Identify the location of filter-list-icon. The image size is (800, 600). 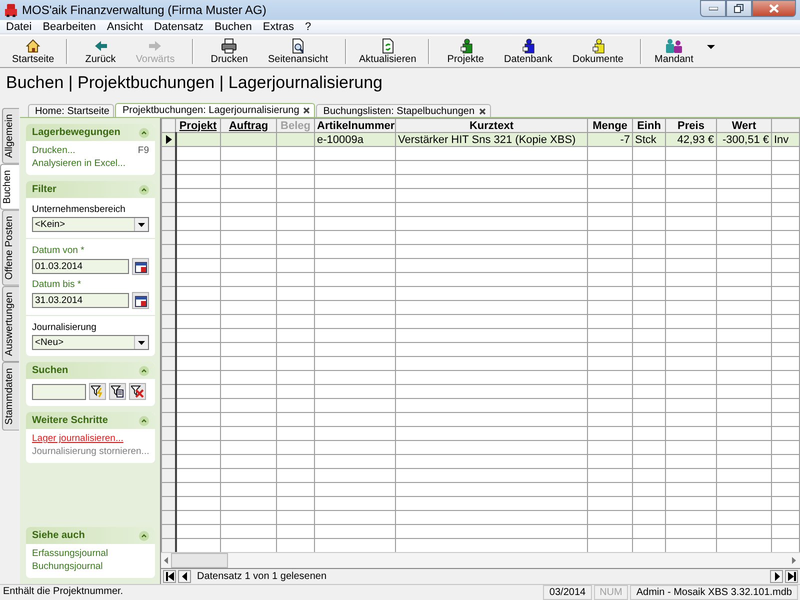
(117, 391).